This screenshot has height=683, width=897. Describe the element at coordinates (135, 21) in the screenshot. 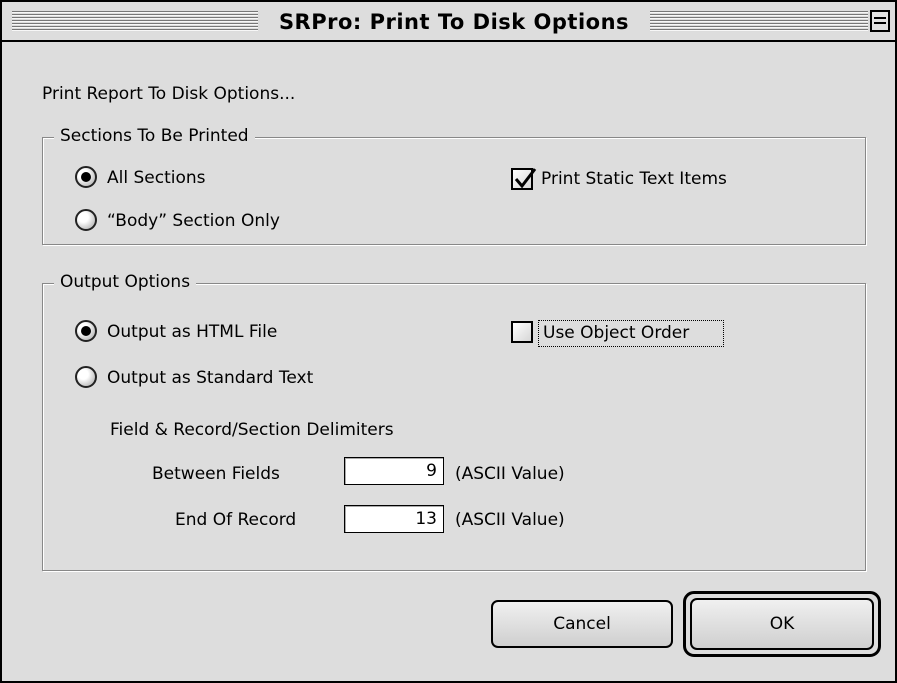

I see `title-bar-stripes-left` at that location.